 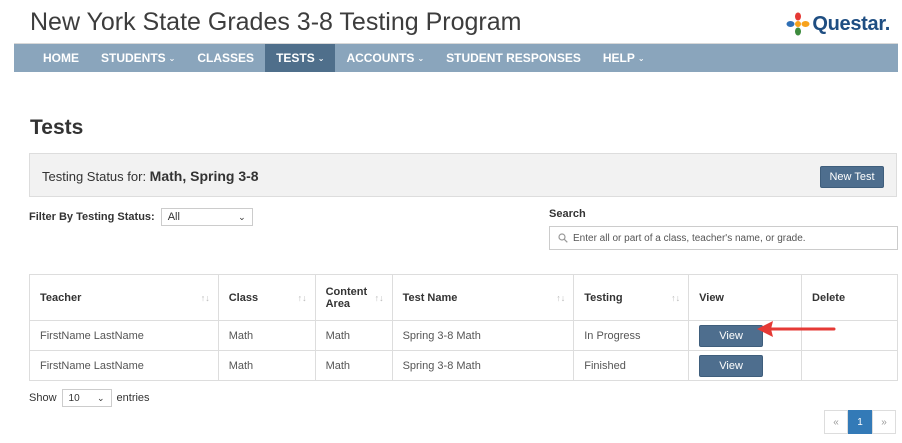 I want to click on testing-status-label: Testing Status for: Math, Spring 3-8, so click(x=150, y=176).